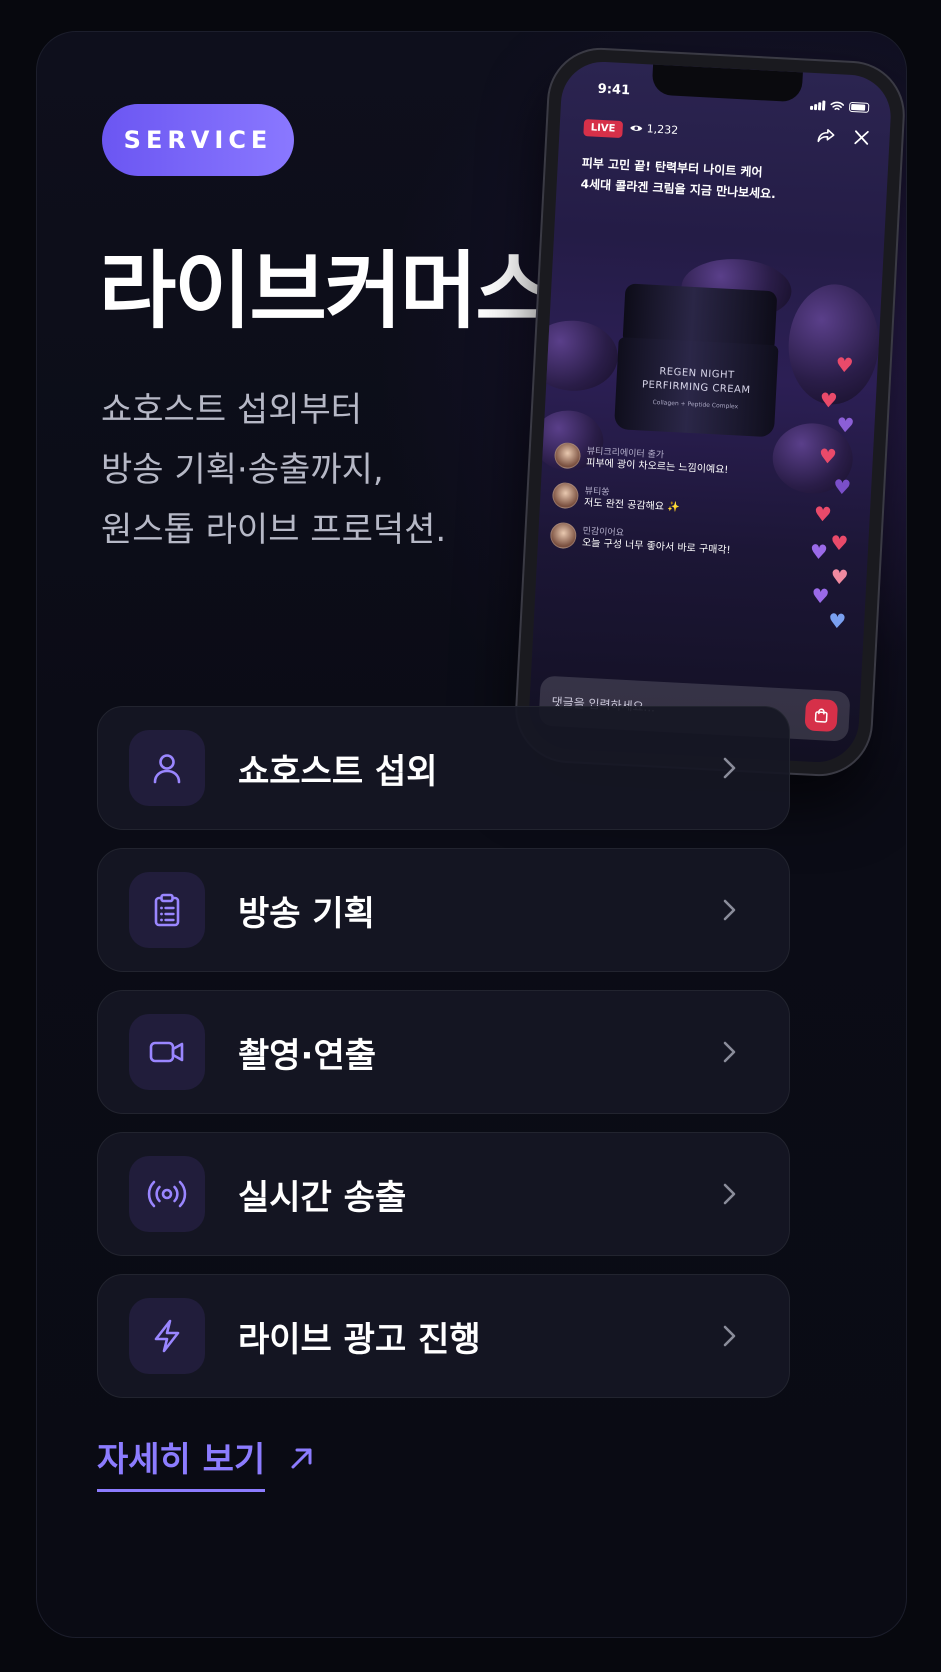 The width and height of the screenshot is (941, 1672). I want to click on viewer-count-value: 1,232, so click(662, 129).